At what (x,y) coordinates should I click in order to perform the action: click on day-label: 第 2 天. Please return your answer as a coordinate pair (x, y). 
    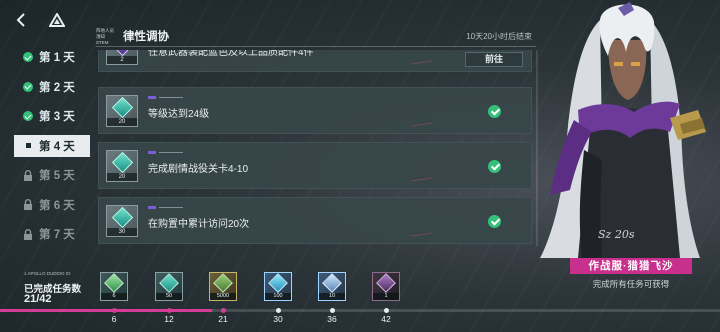
    Looking at the image, I should click on (57, 87).